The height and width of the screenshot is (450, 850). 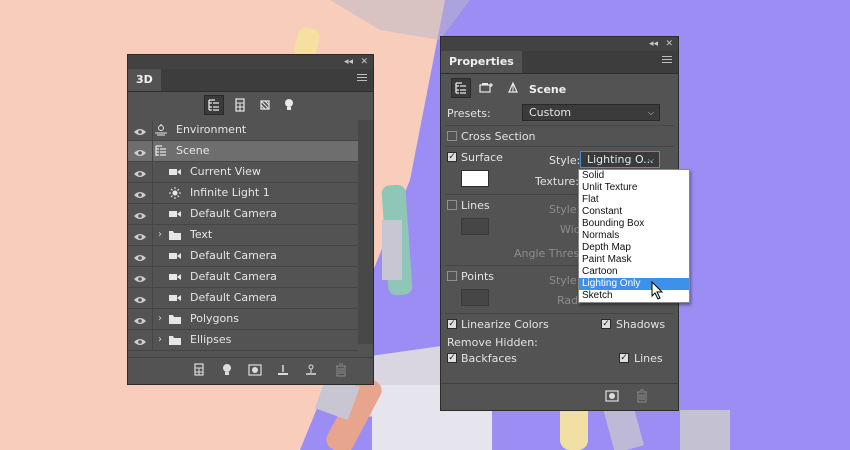 I want to click on dropdown-option: Depth Map, so click(x=634, y=248).